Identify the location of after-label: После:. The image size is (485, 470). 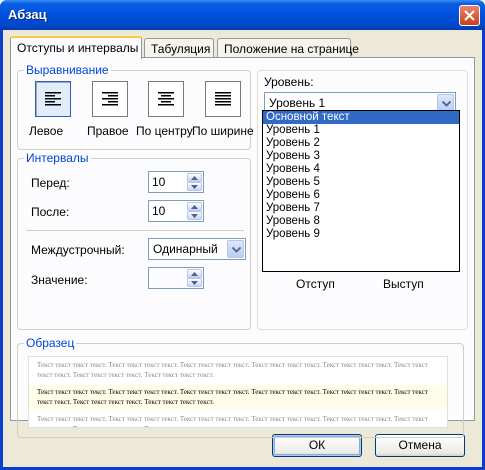
(50, 212).